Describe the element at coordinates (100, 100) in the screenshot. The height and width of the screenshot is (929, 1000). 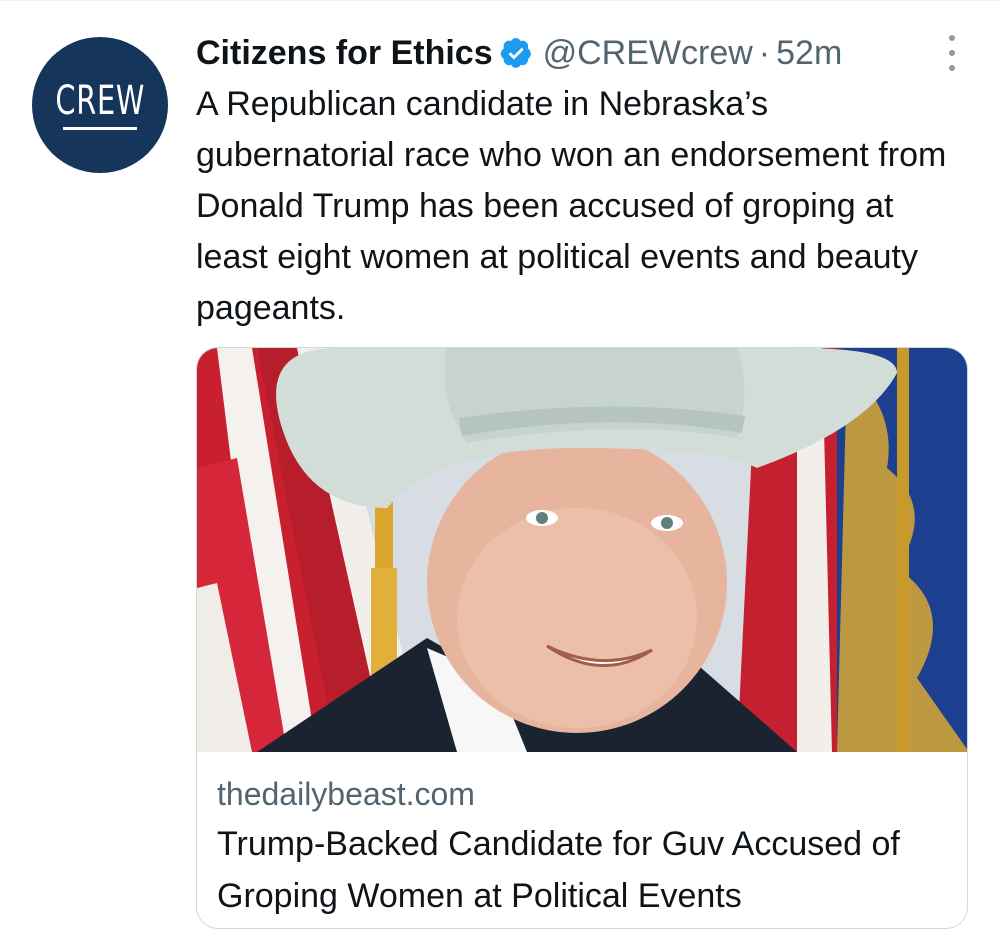
I see `avatar-logo-text: CREW` at that location.